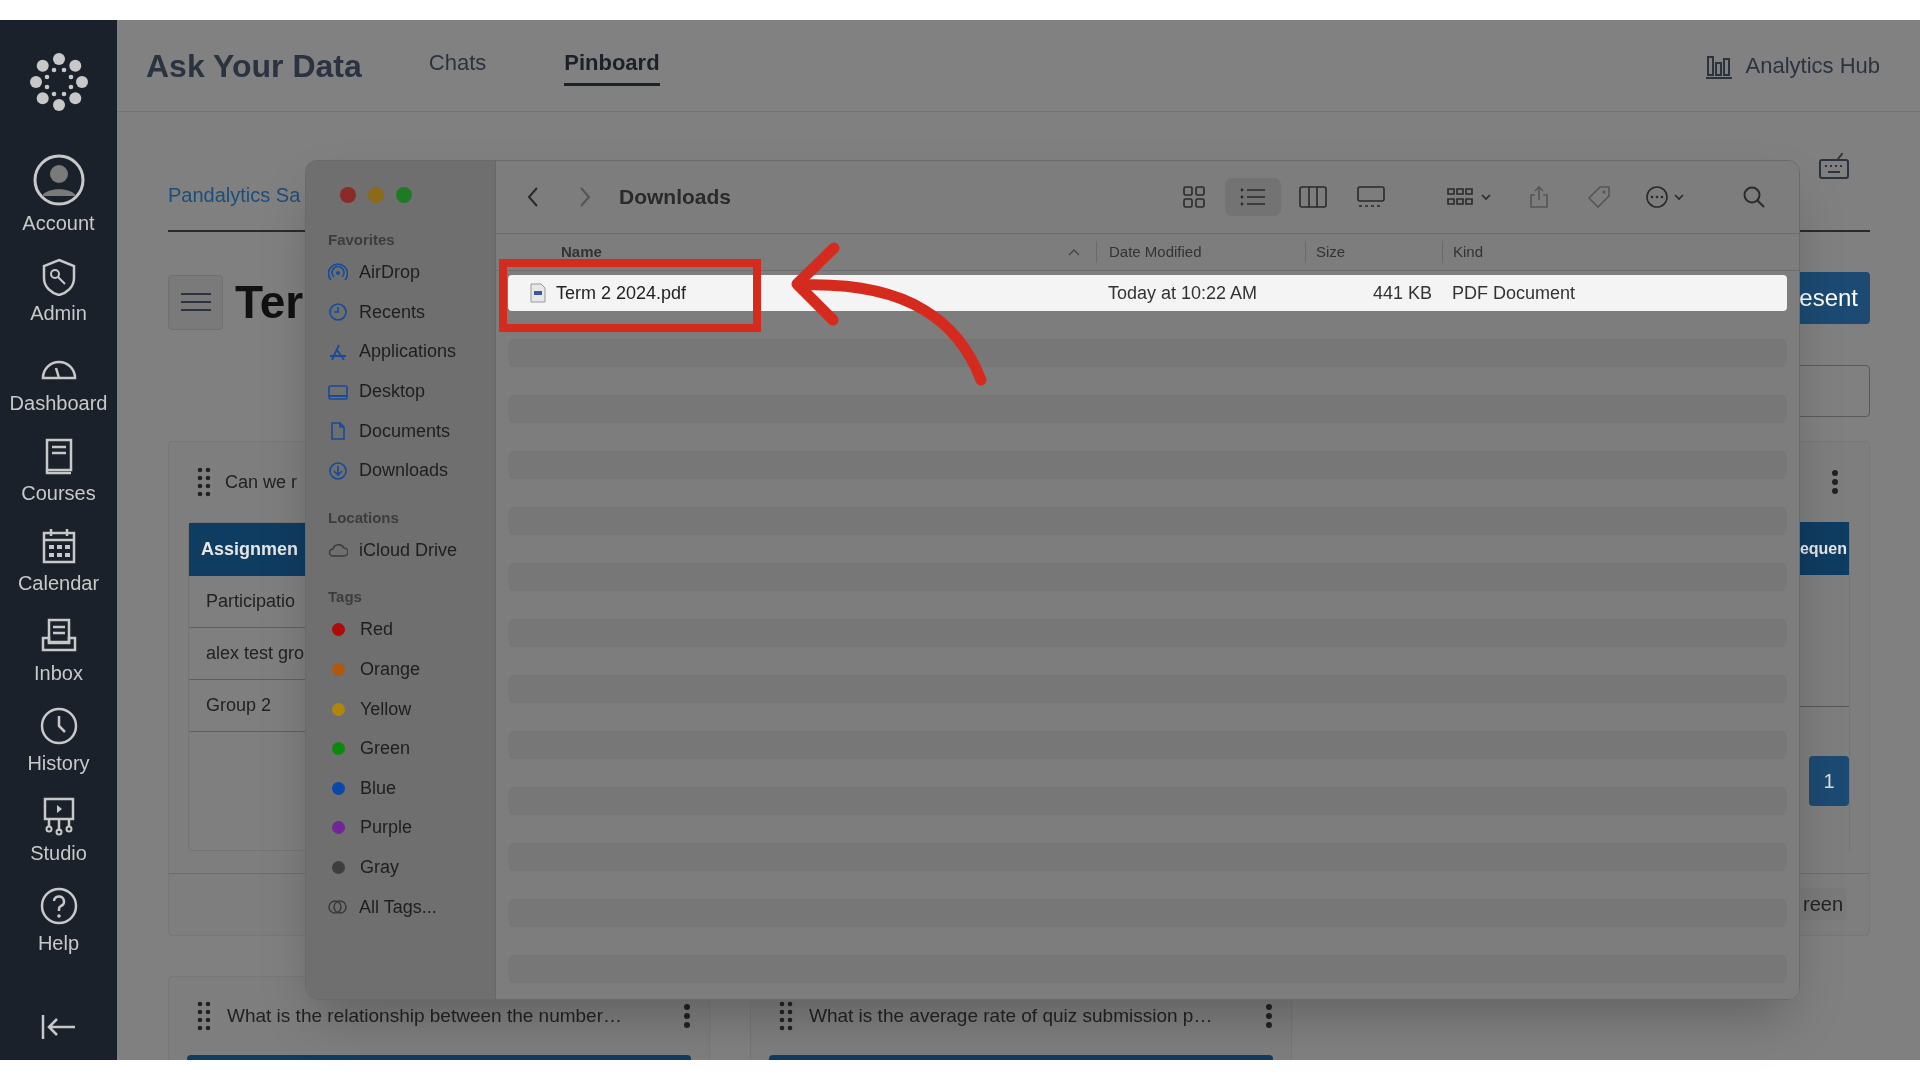  What do you see at coordinates (1253, 197) in the screenshot?
I see `list-view-button` at bounding box center [1253, 197].